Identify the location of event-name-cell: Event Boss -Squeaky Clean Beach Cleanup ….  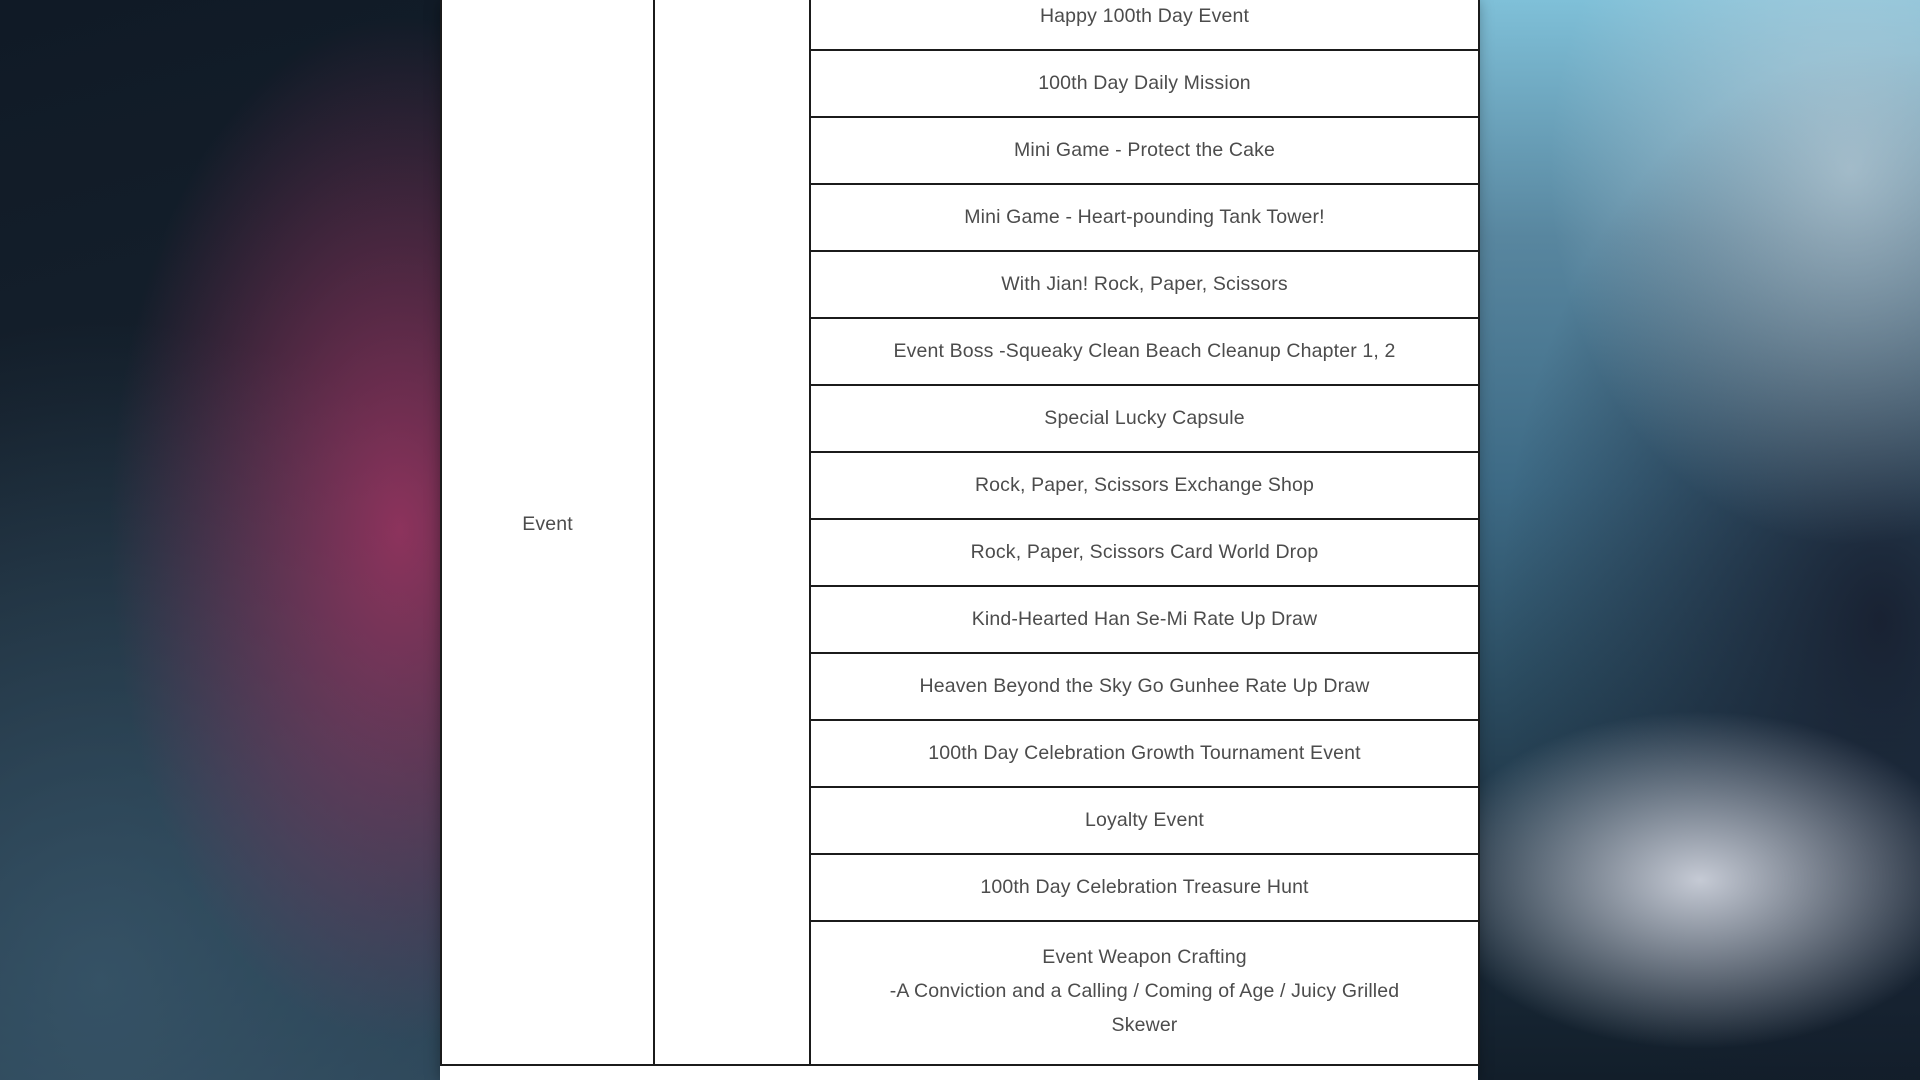
(1144, 351).